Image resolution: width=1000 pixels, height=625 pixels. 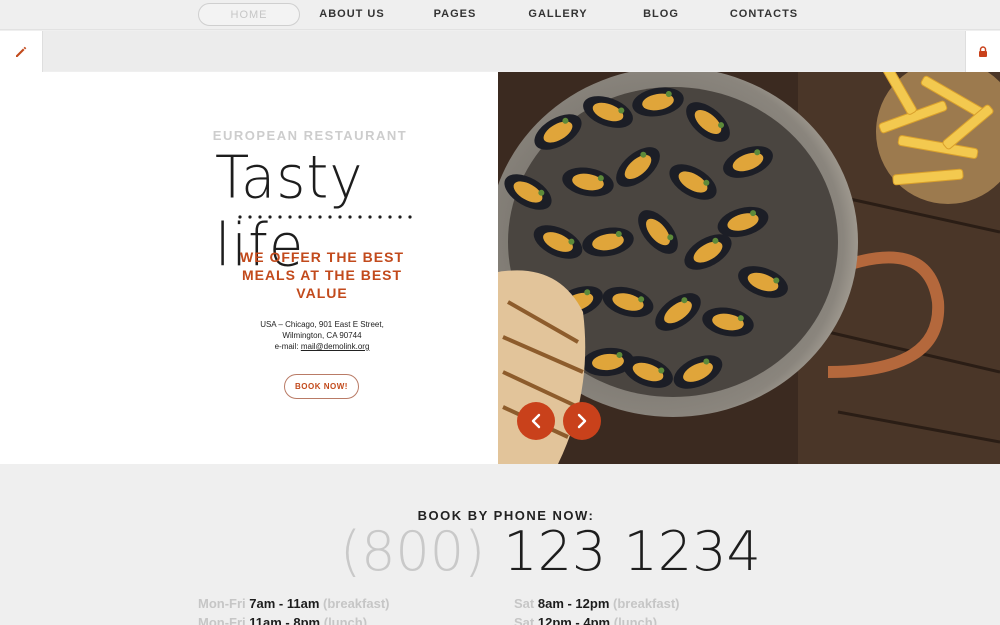 I want to click on hours-row: Mon-Fri 11am - 8pm (lunch), so click(x=282, y=620).